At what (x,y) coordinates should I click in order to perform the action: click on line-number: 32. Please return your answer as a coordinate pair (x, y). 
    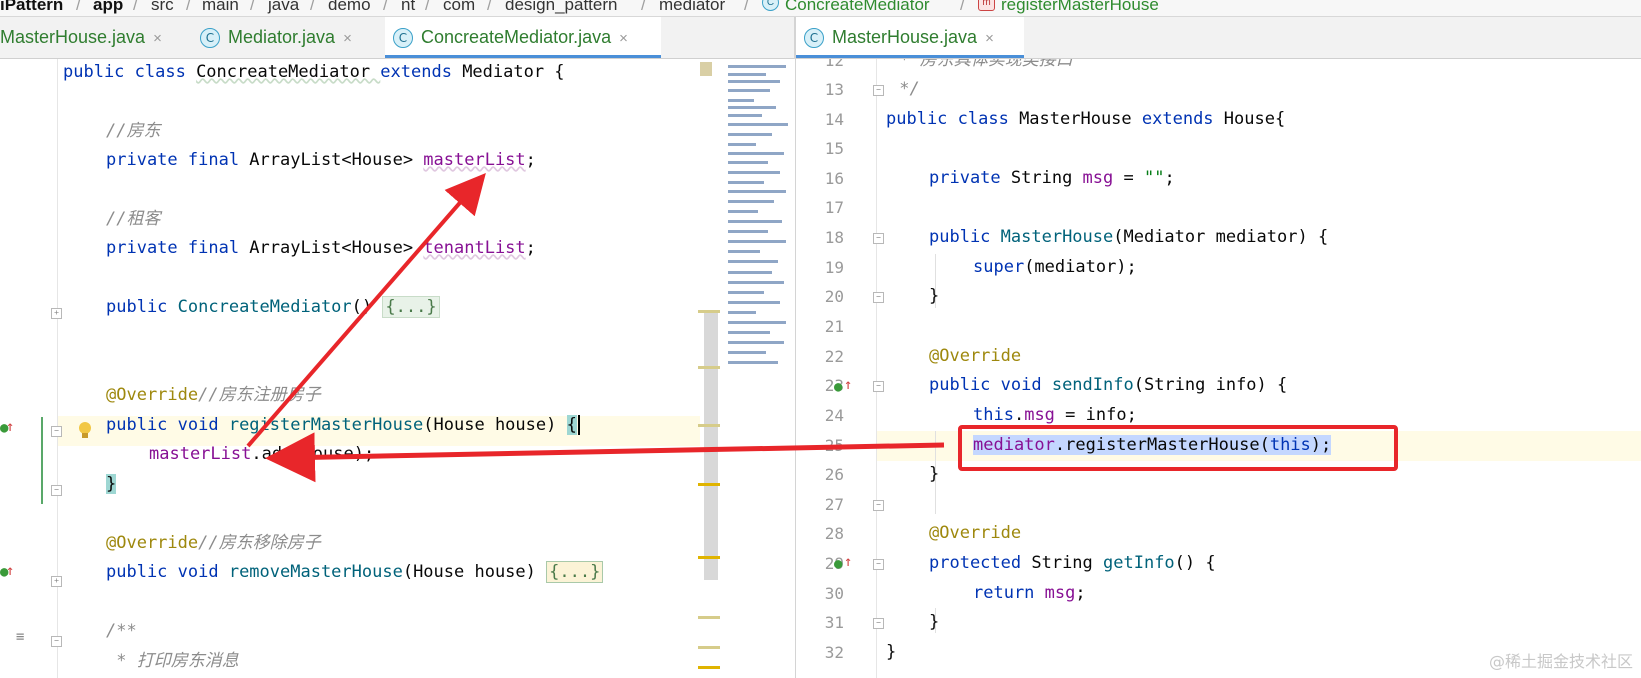
    Looking at the image, I should click on (834, 652).